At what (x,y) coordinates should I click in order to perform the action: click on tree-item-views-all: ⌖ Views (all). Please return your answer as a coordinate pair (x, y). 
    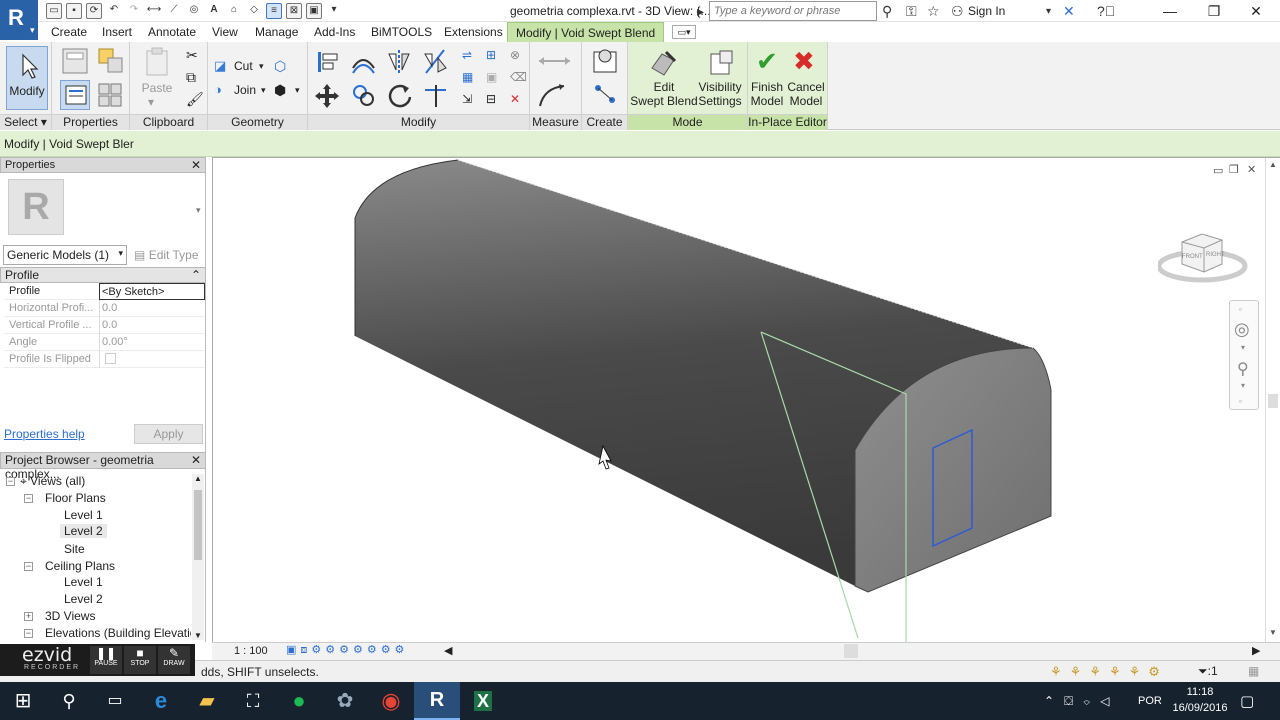
    Looking at the image, I should click on (52, 481).